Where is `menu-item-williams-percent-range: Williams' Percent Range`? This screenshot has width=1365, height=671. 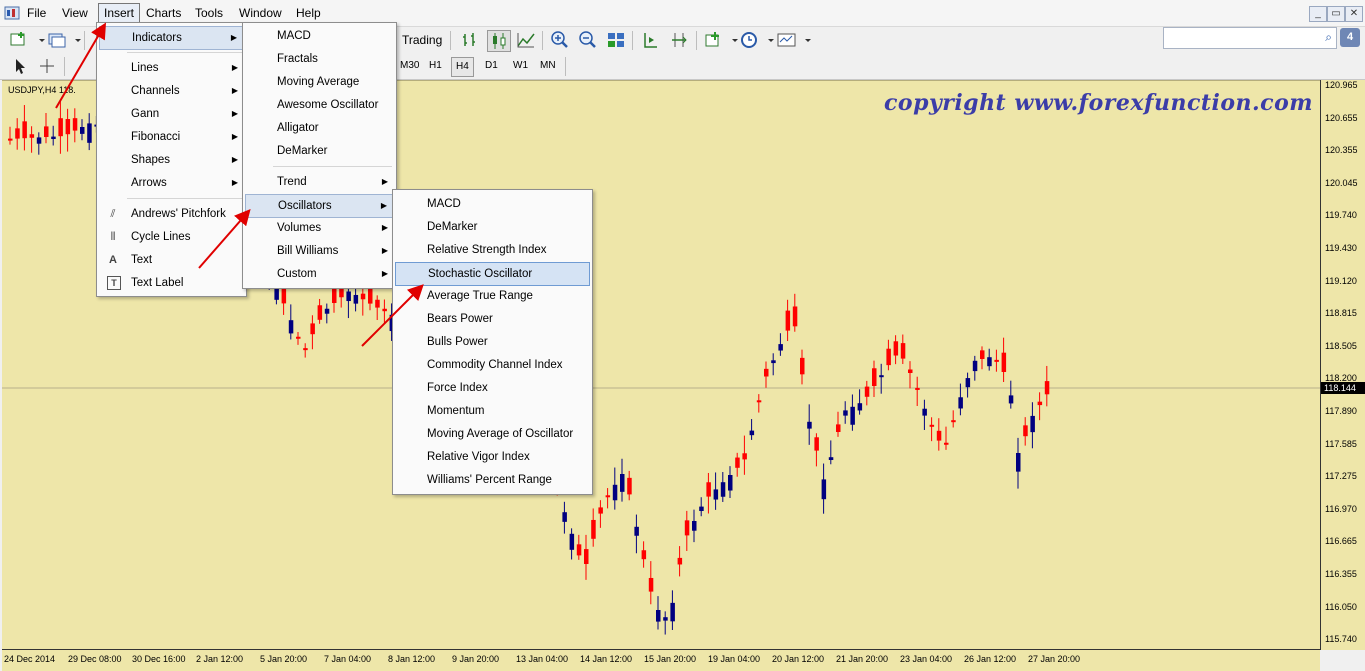
menu-item-williams-percent-range: Williams' Percent Range is located at coordinates (492, 480).